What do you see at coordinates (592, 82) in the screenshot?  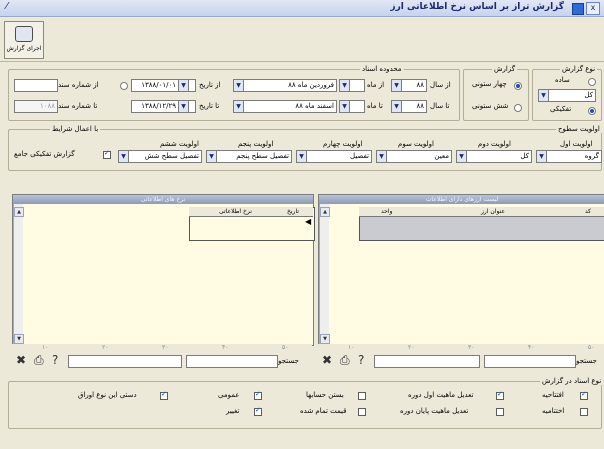 I see `report-type-simple-radio` at bounding box center [592, 82].